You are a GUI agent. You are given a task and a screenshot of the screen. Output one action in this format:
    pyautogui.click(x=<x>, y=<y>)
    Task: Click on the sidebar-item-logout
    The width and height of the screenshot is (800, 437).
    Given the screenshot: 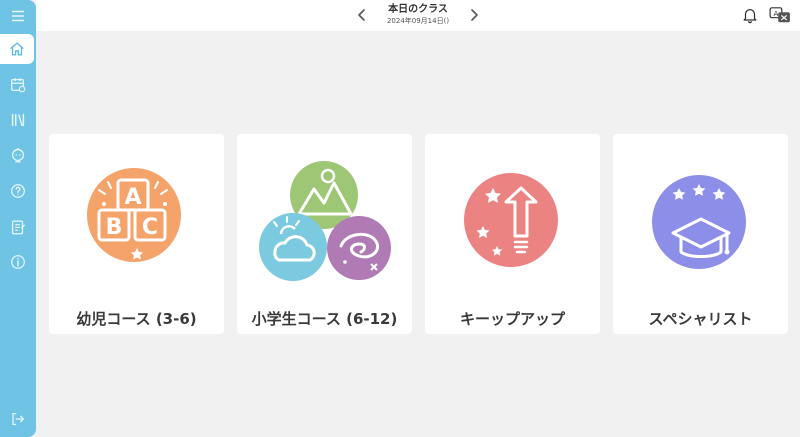 What is the action you would take?
    pyautogui.click(x=18, y=419)
    